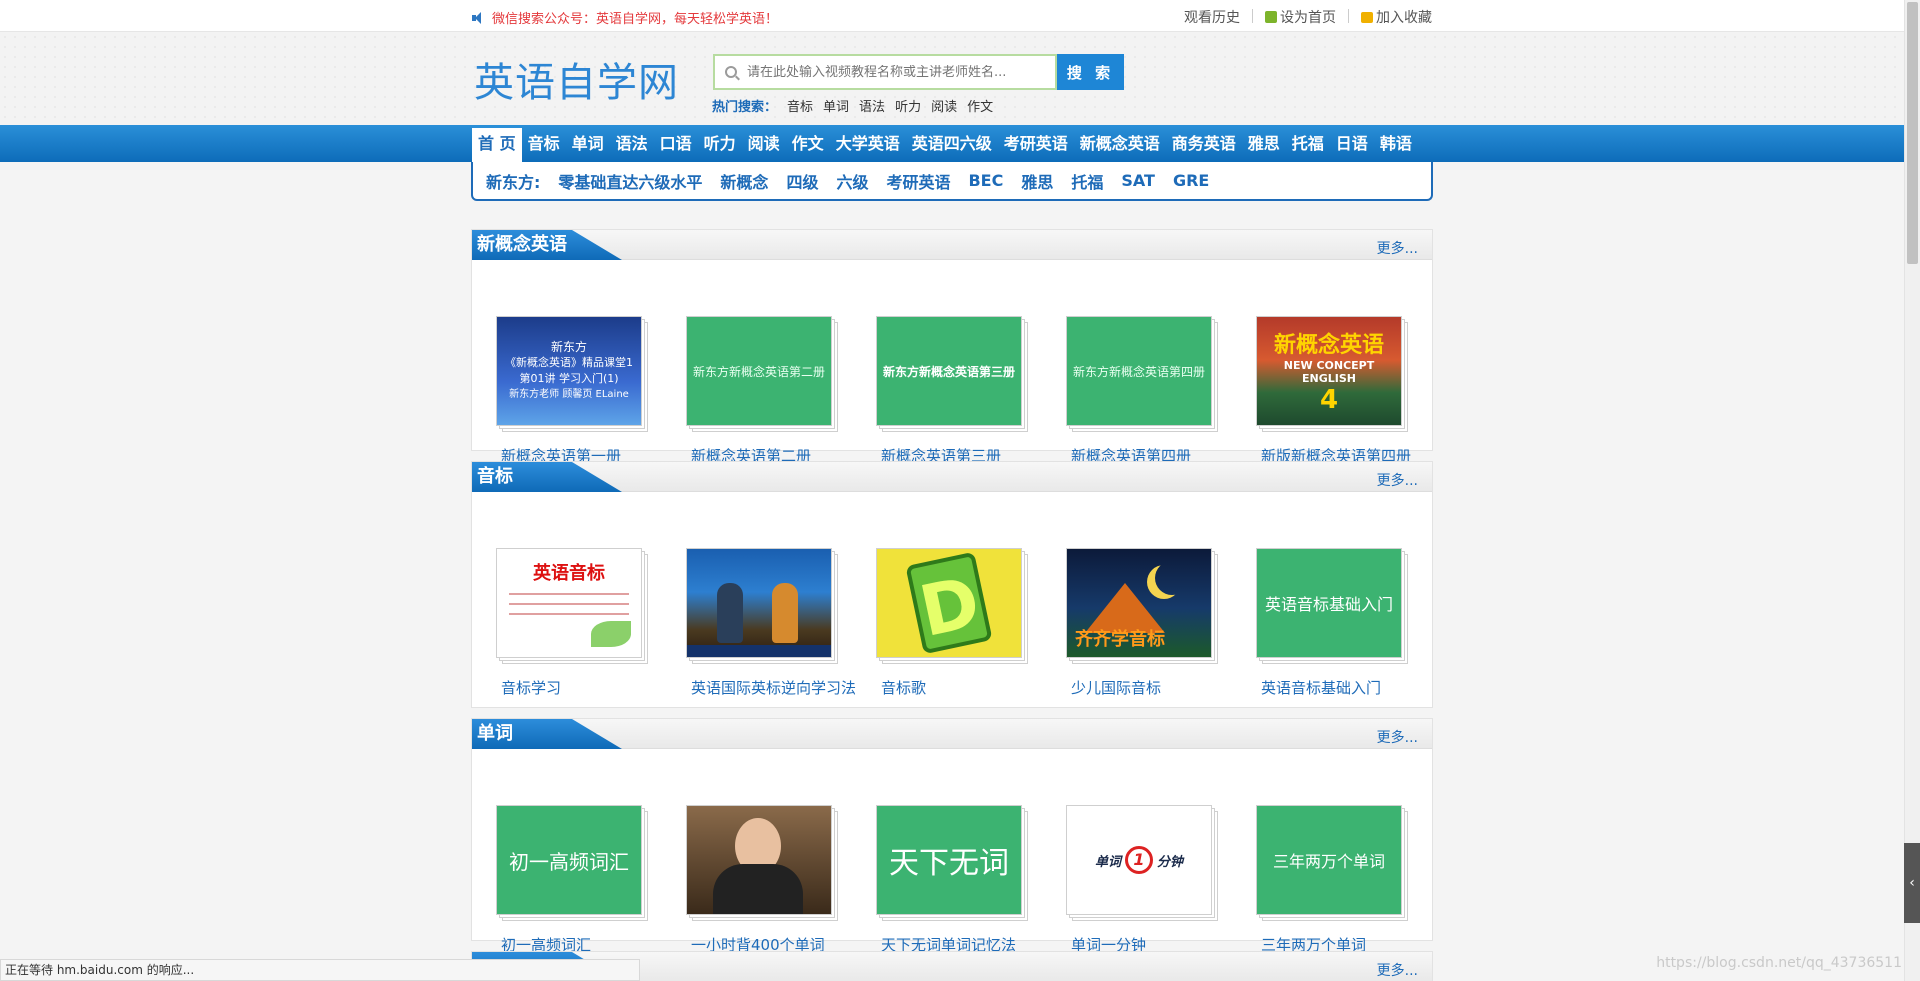  I want to click on nav-item: 单词, so click(588, 143).